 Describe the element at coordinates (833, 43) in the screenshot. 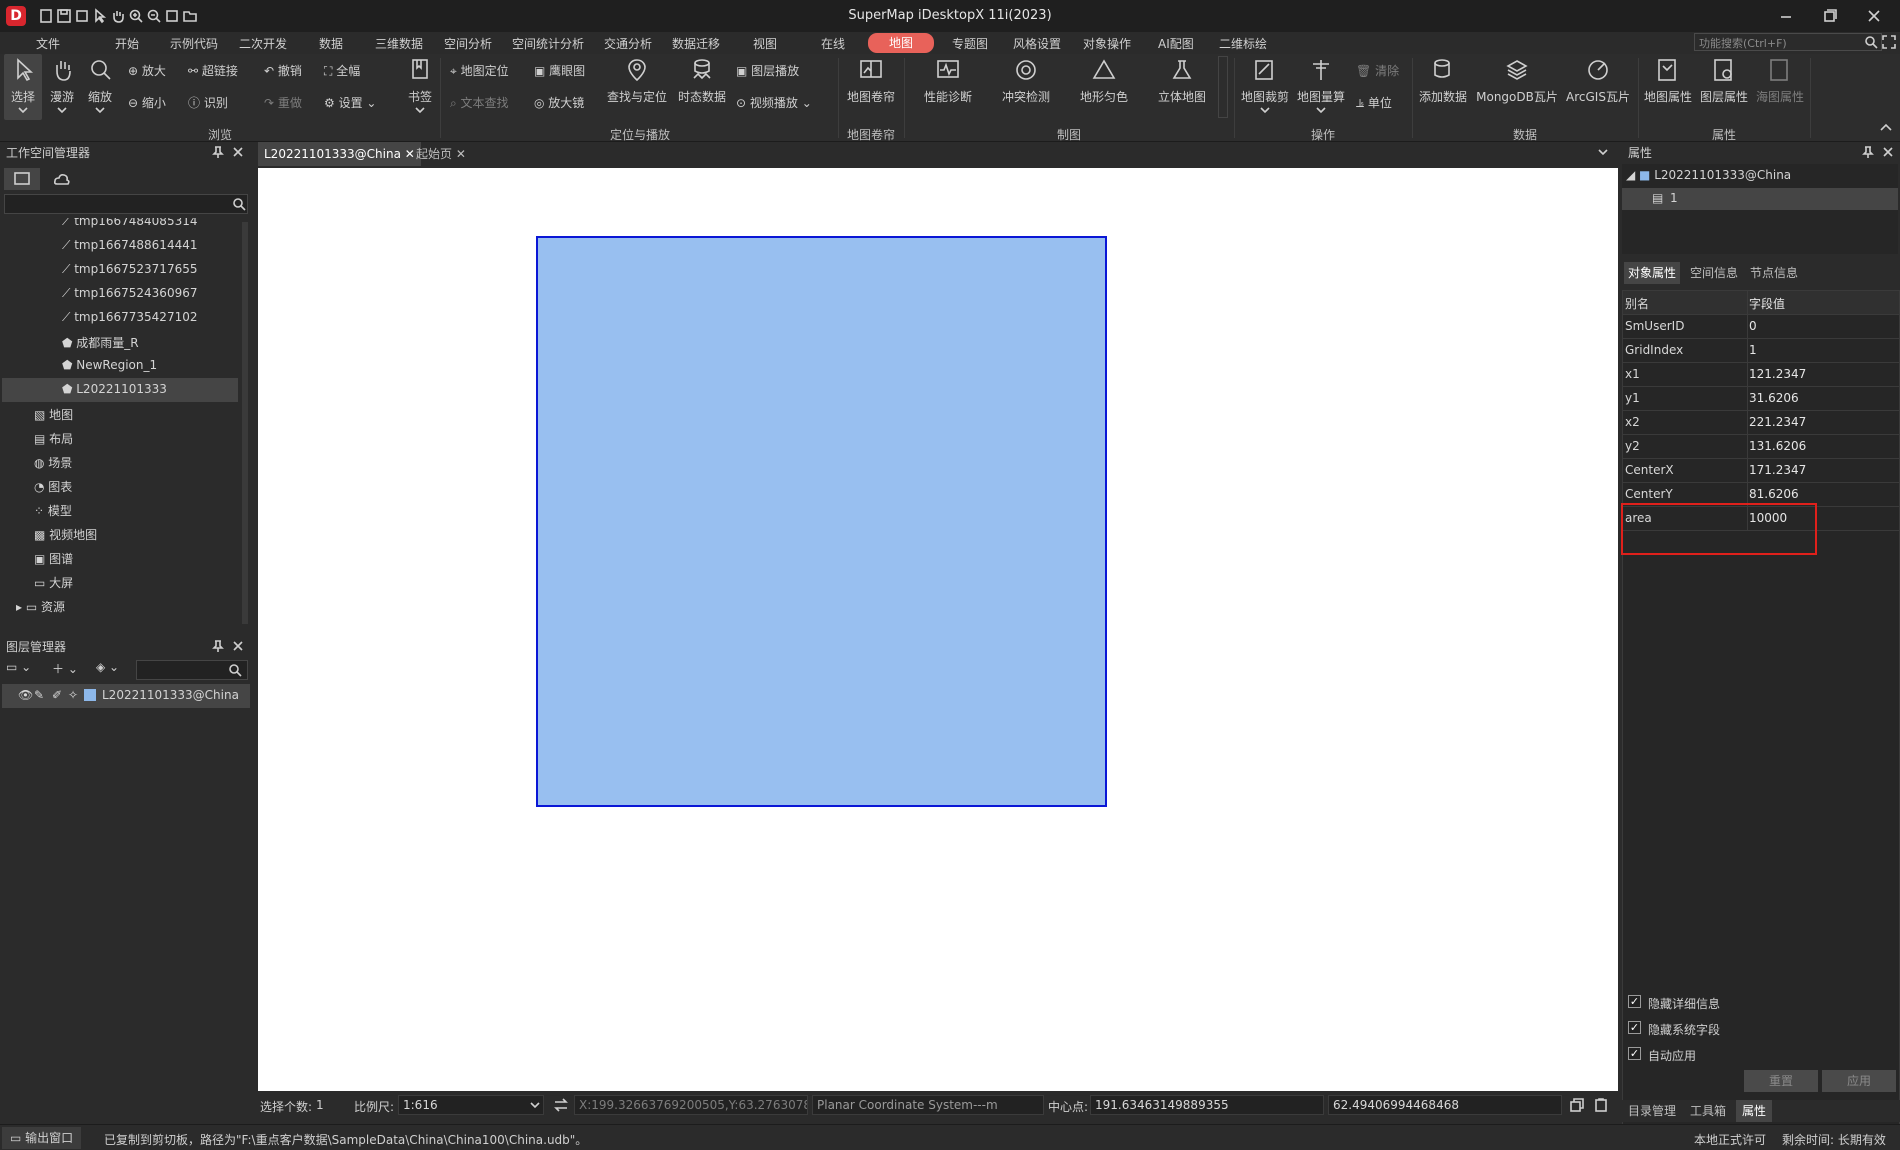

I see `menu-online: 在线` at that location.